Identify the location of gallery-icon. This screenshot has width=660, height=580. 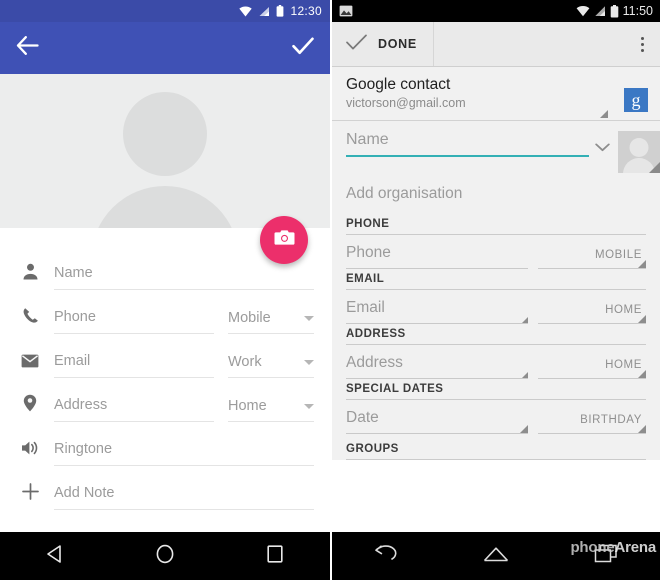
(346, 11).